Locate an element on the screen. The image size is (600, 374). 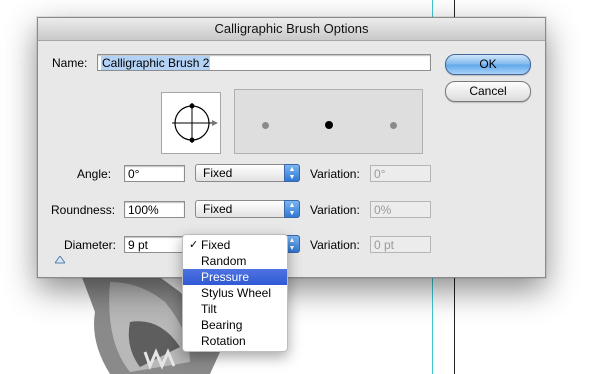
name-field: Calligraphic Brush 2 is located at coordinates (264, 62).